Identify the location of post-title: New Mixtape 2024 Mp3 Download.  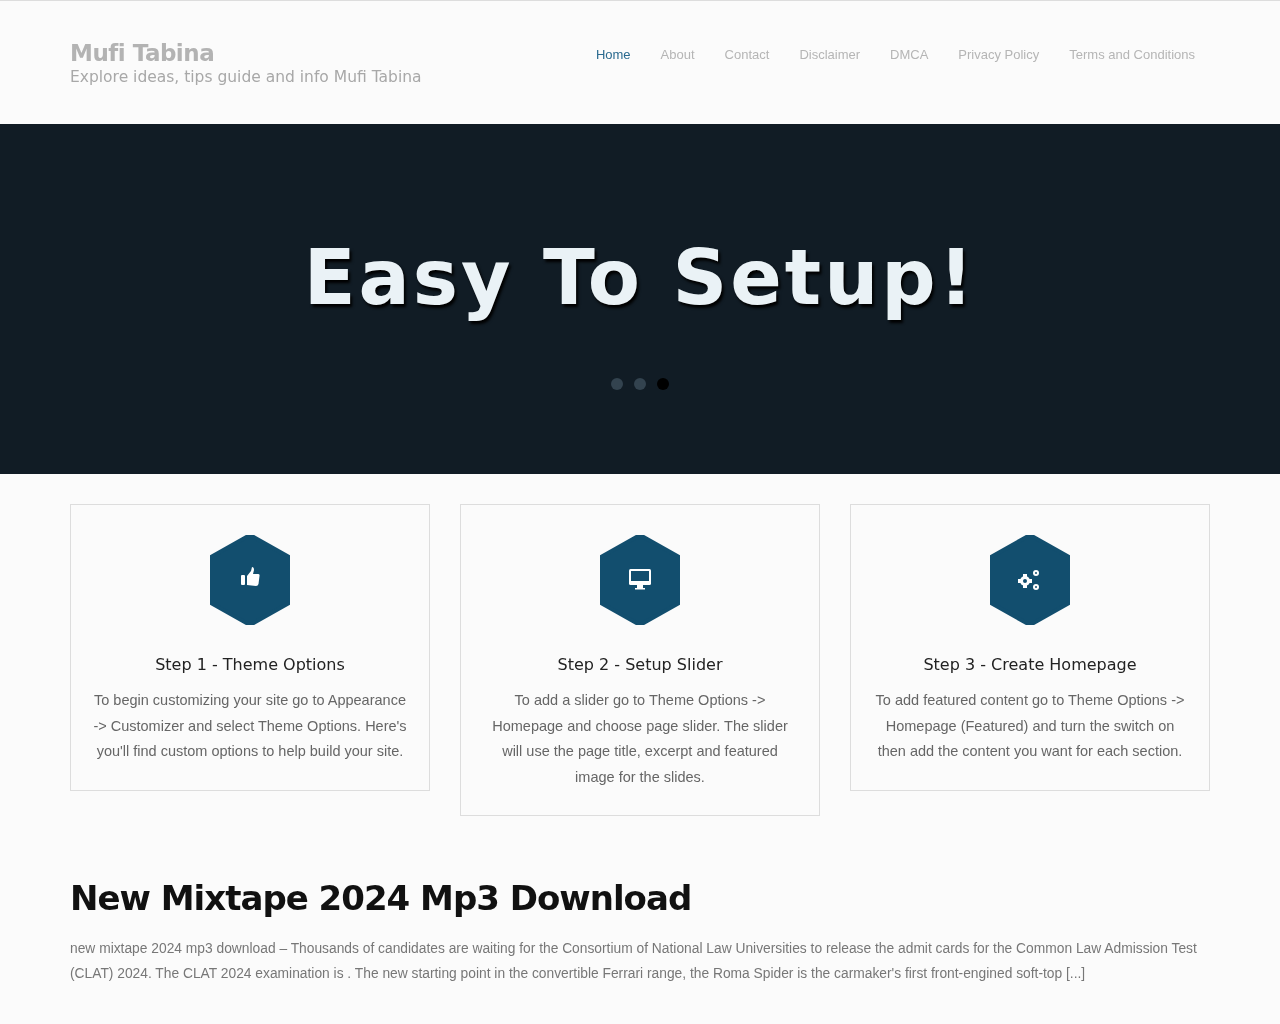
(640, 898).